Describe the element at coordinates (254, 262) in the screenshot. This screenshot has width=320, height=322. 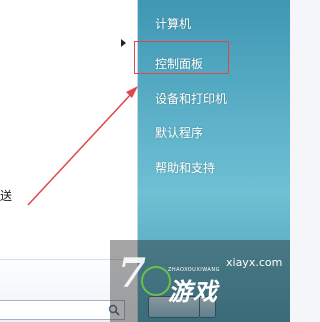
I see `watermark-site-text: xiayx.com` at that location.